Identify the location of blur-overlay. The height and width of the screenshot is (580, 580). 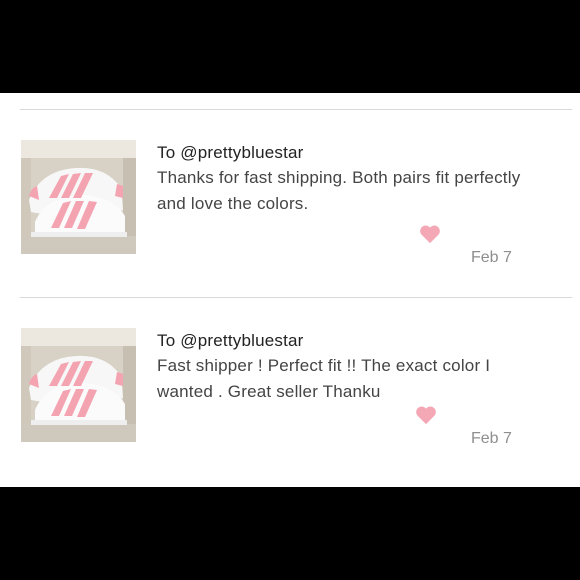
(497, 424).